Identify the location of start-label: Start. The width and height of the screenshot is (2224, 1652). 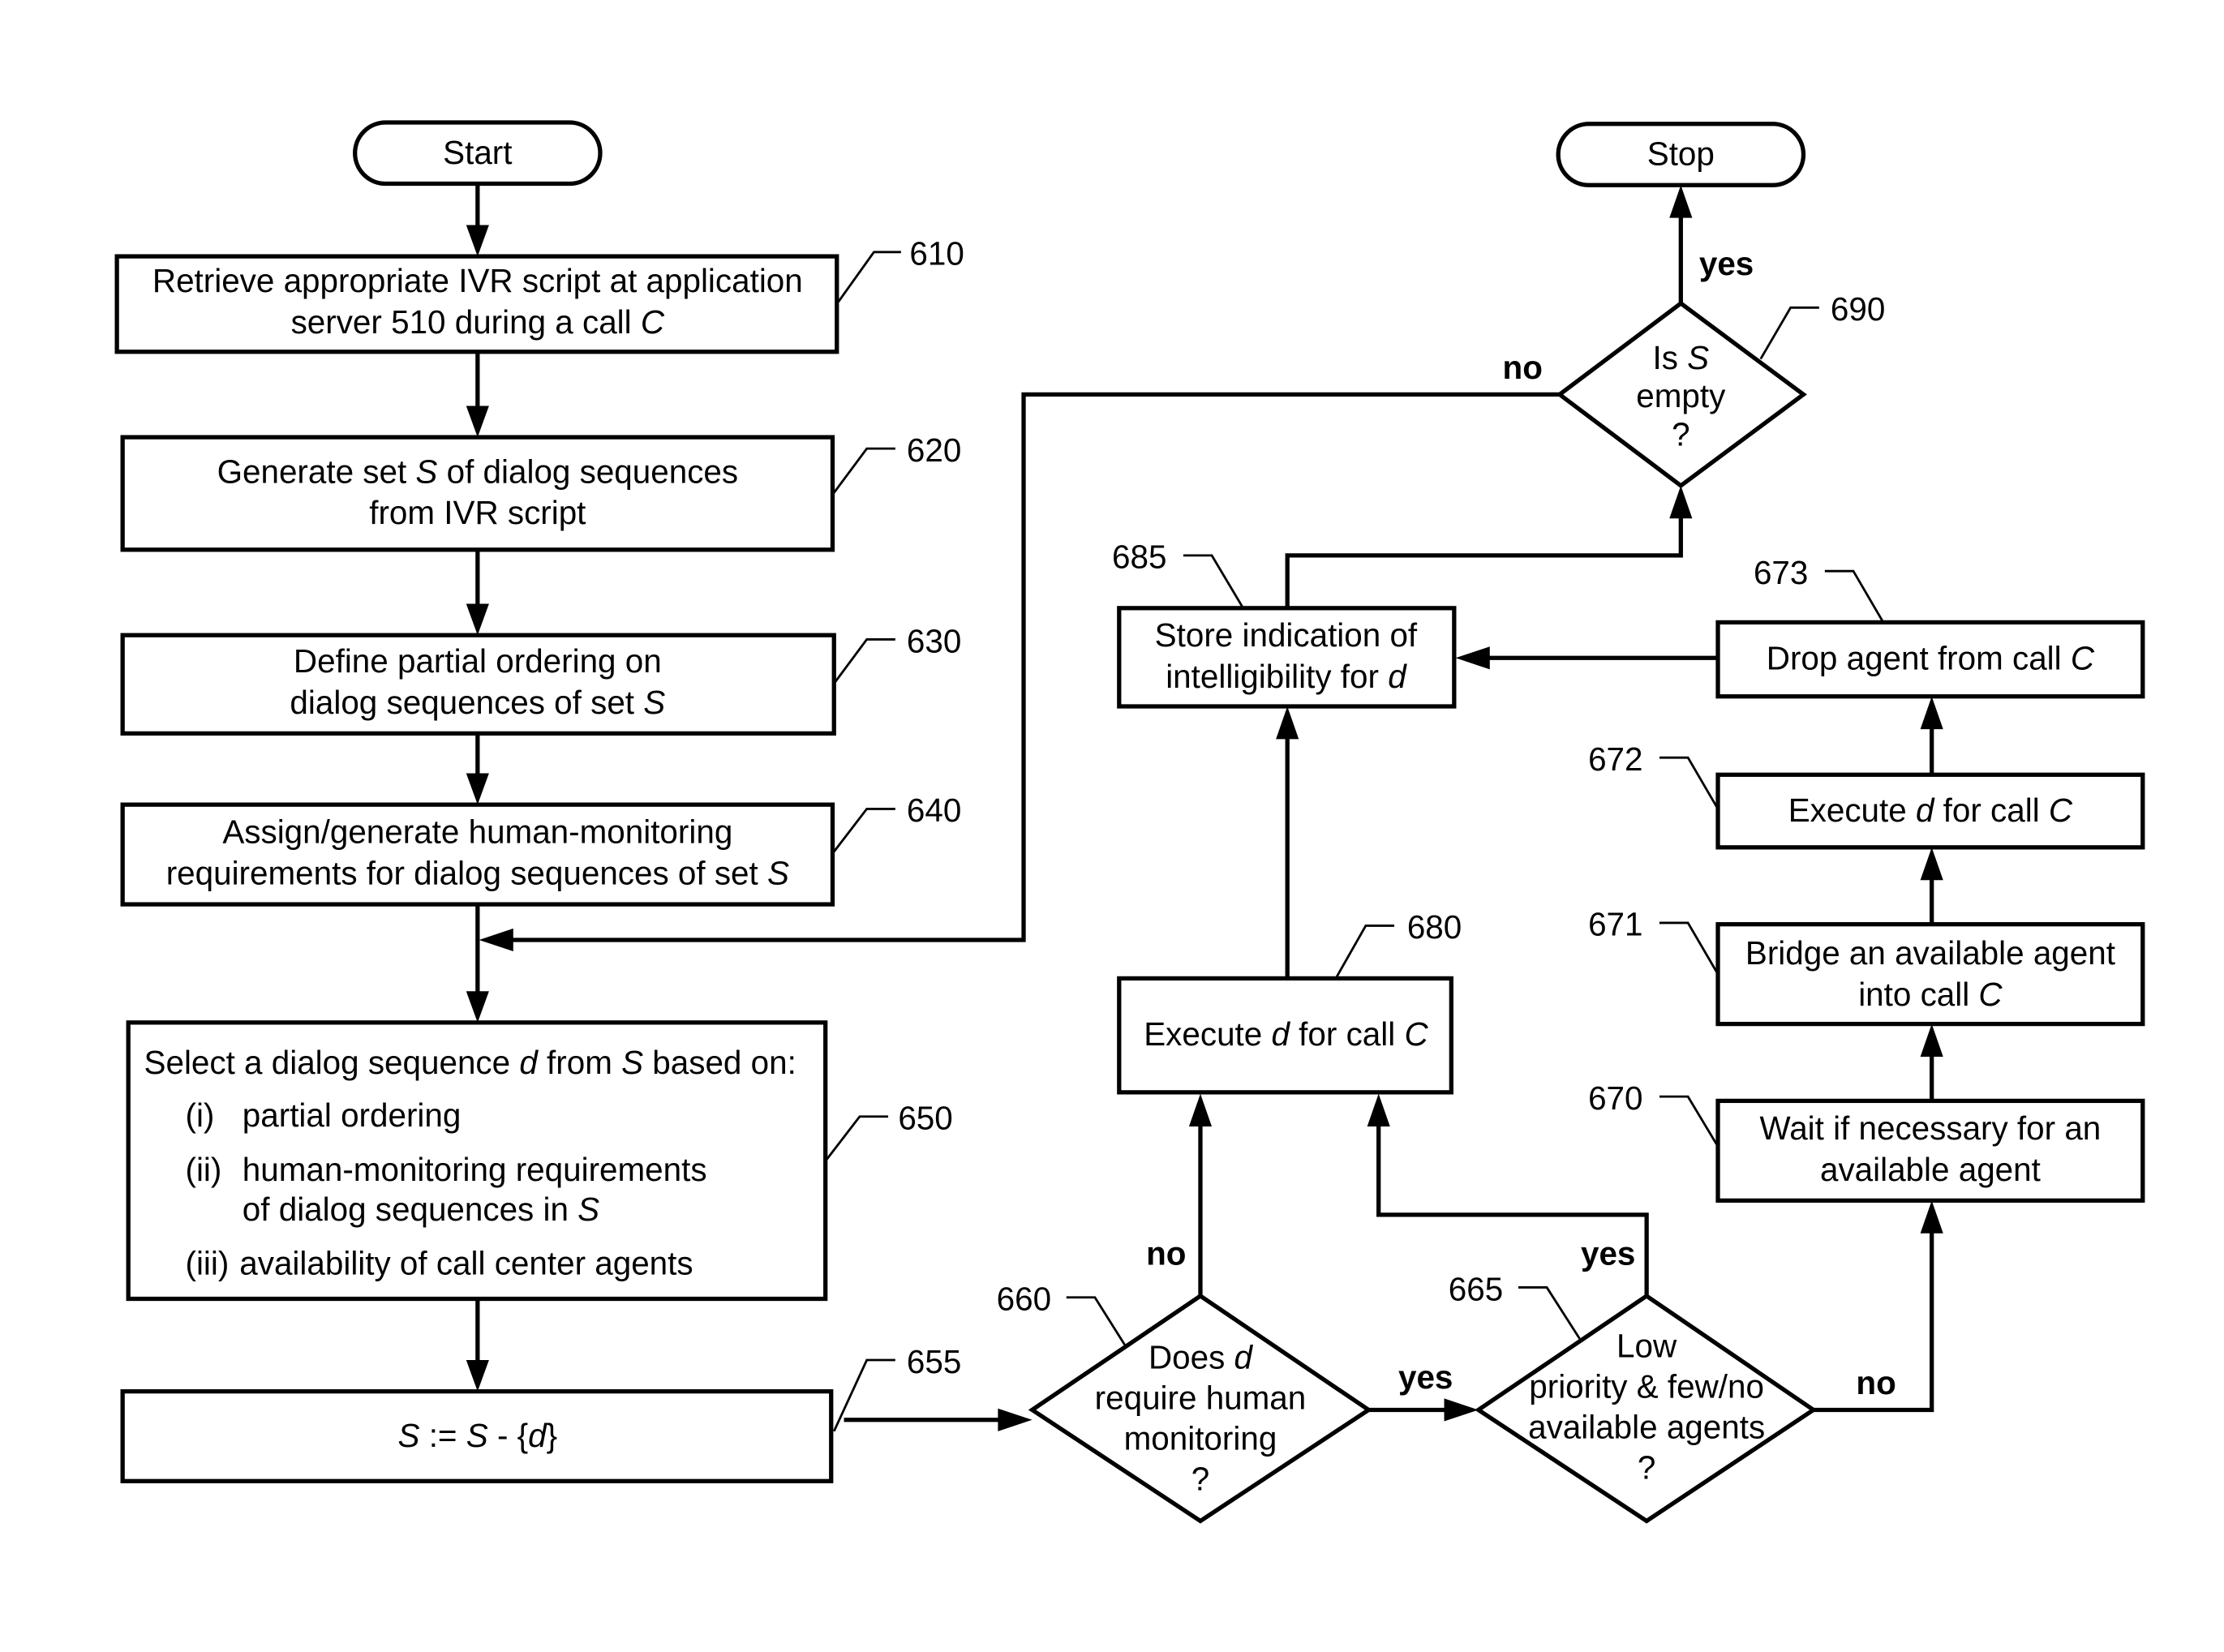
(477, 152).